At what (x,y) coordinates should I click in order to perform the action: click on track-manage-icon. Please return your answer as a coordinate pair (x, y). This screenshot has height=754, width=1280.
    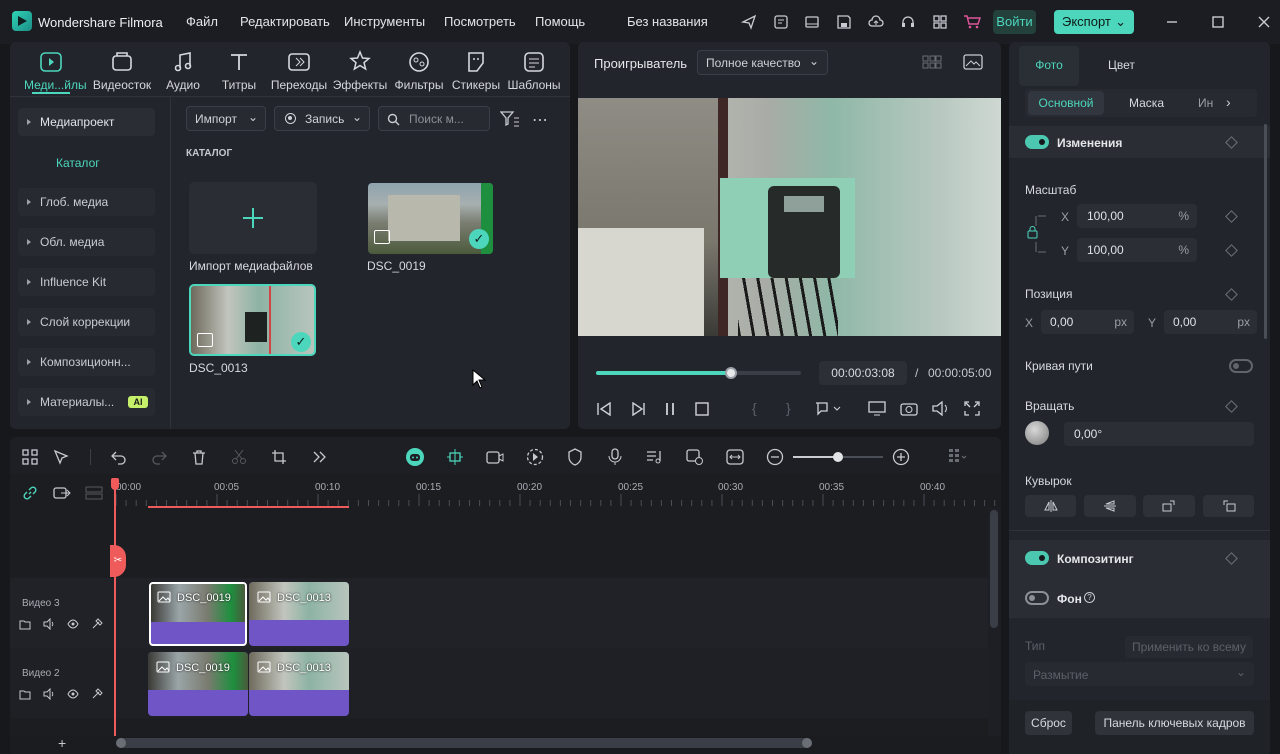
    Looking at the image, I should click on (94, 493).